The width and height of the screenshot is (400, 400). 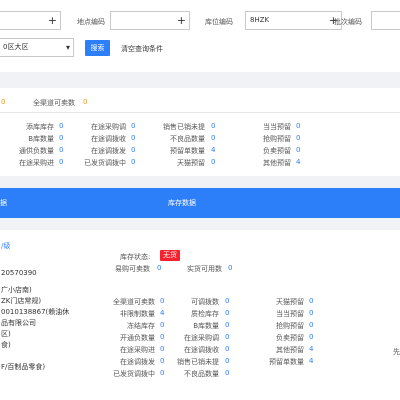 I want to click on warehouse-code-input: 8HZK +, so click(x=293, y=20).